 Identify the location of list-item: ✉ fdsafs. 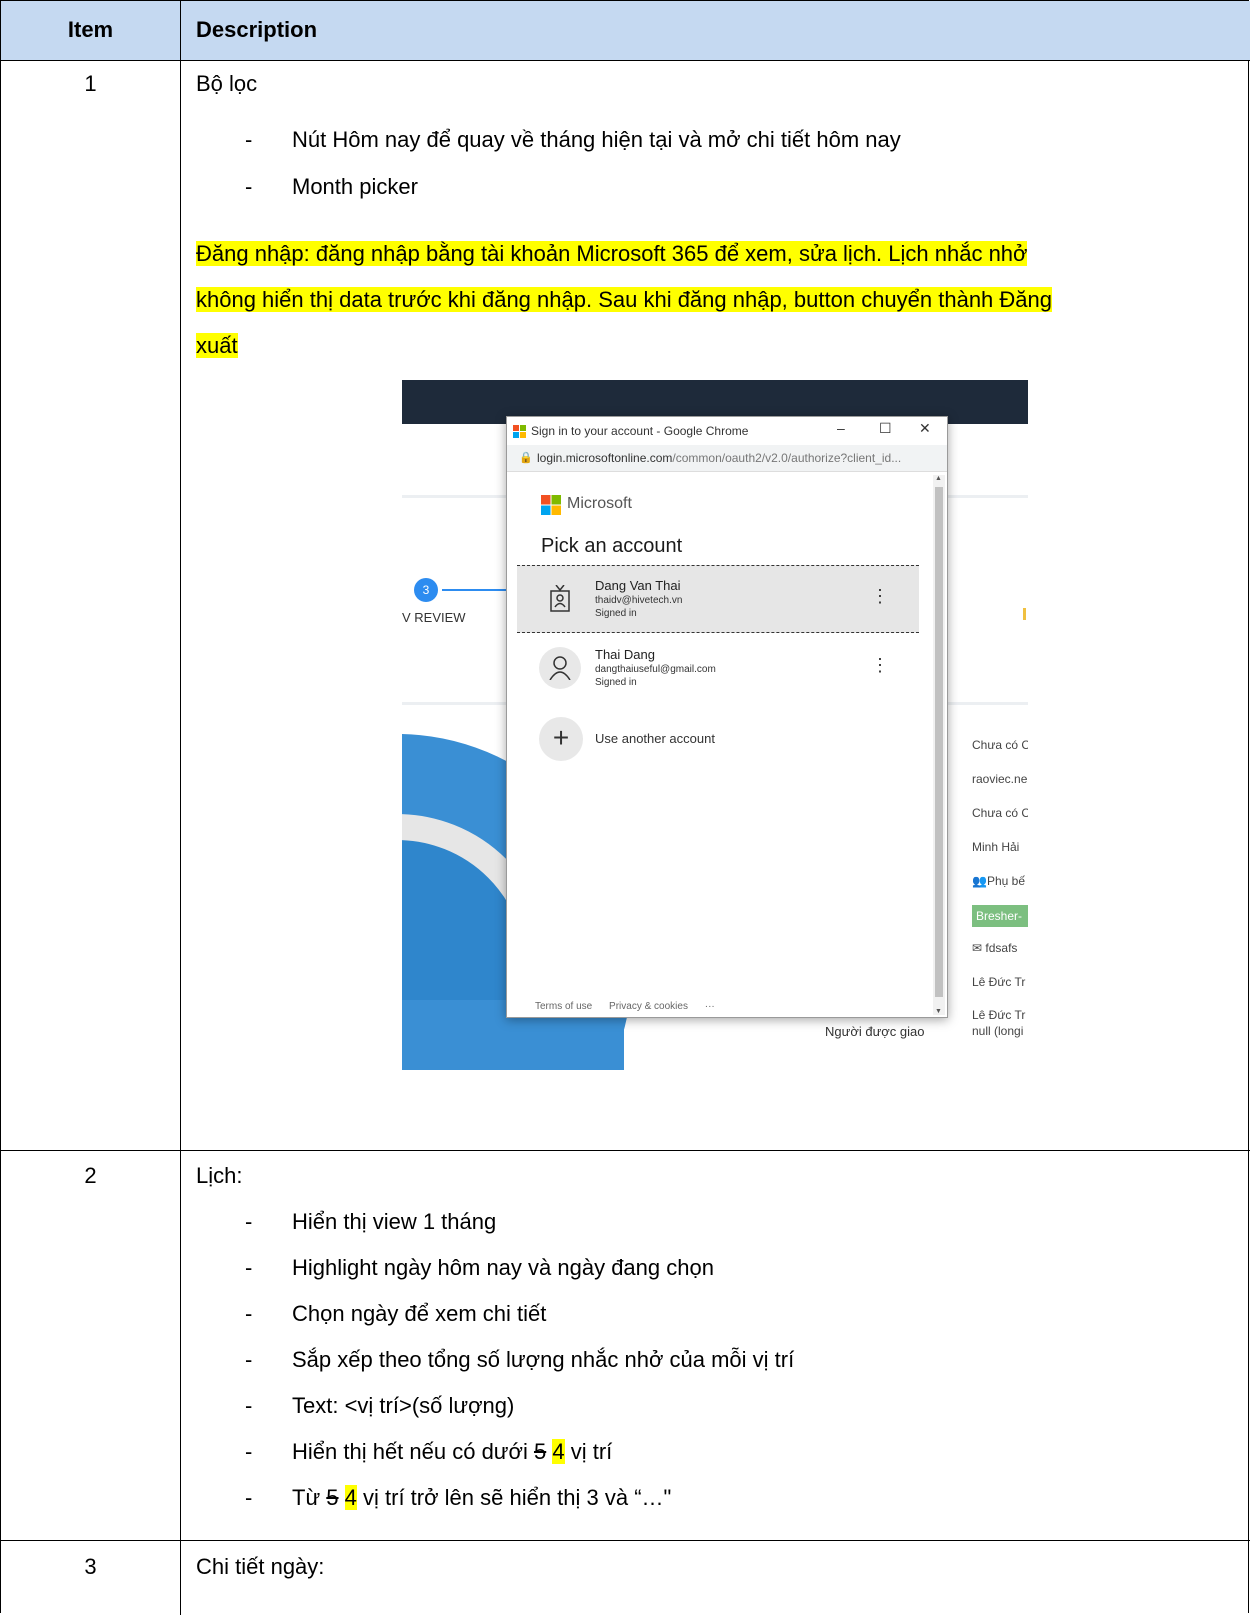
(994, 948).